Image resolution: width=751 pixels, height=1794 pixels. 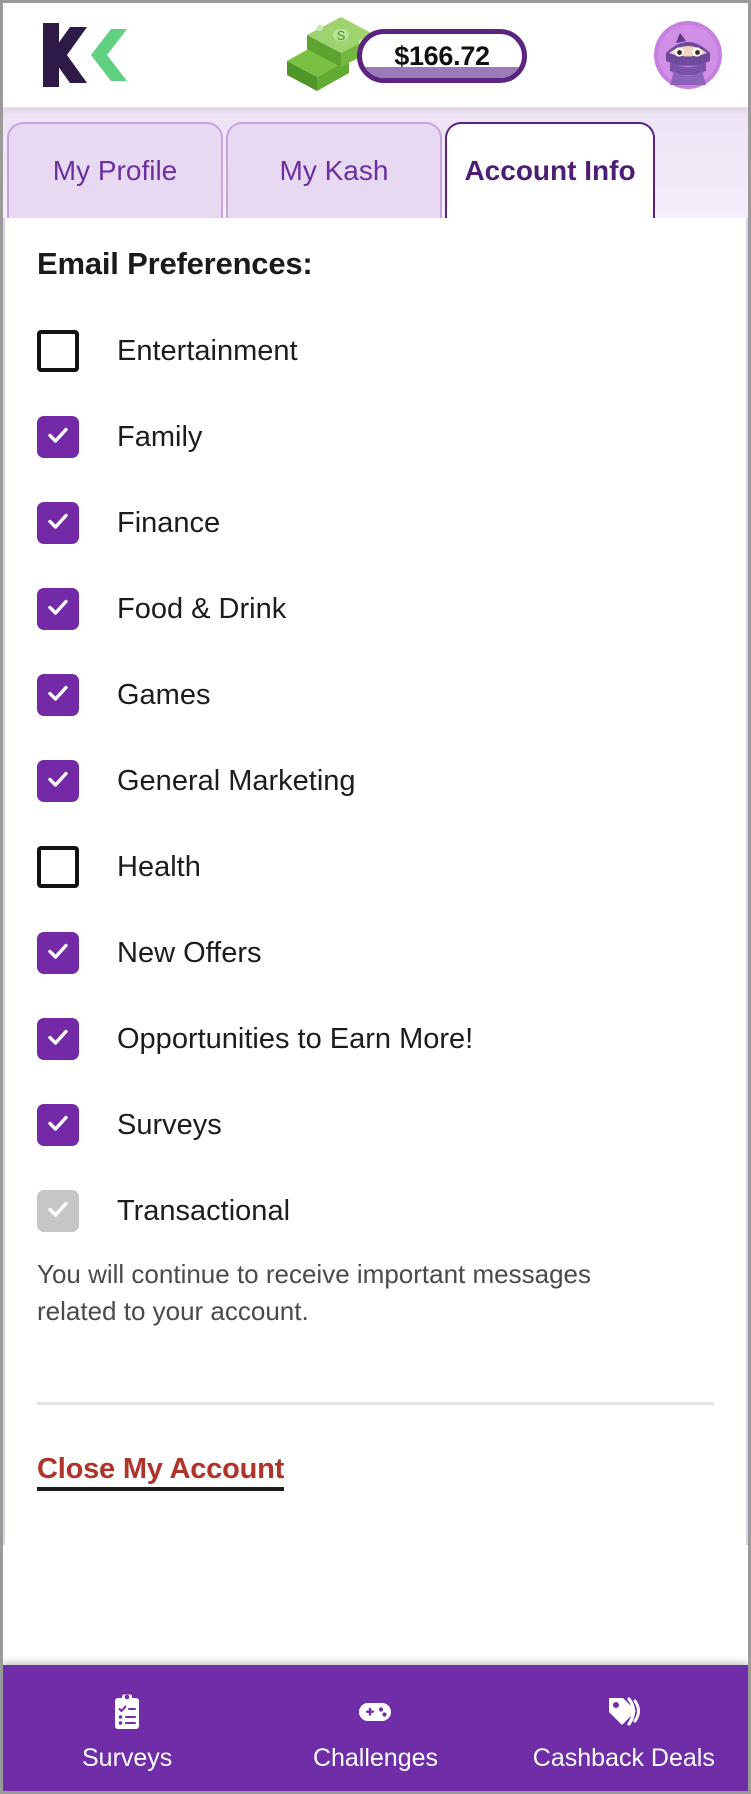 I want to click on tabs-band: My Profile My Kash Account Info, so click(x=375, y=163).